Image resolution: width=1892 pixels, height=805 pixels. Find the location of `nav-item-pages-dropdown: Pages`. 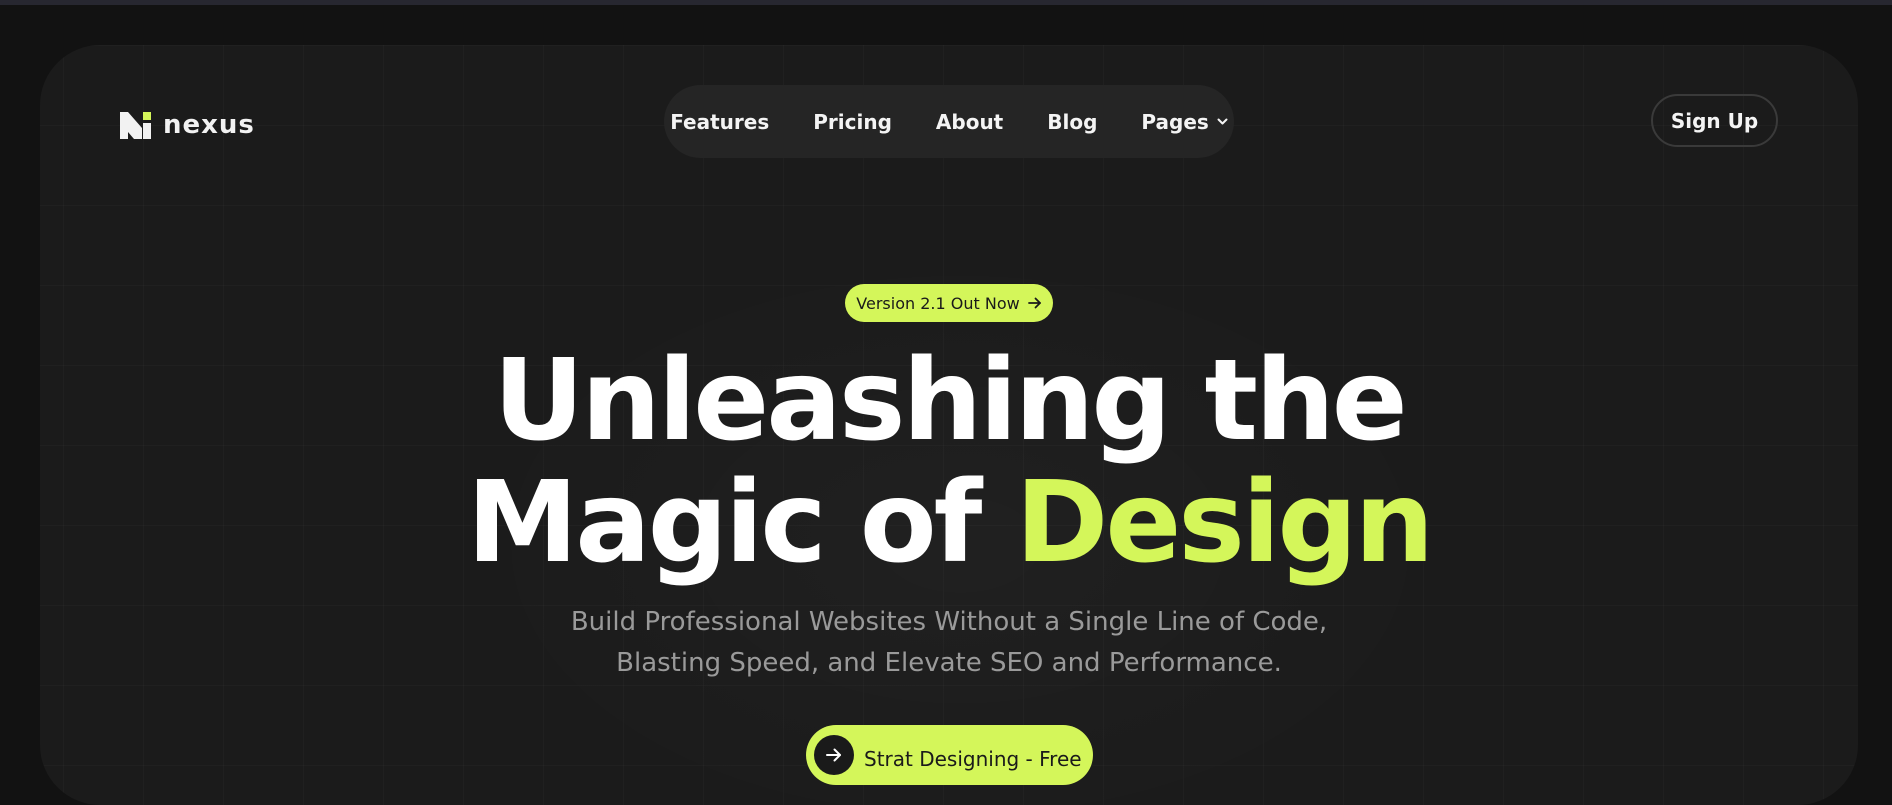

nav-item-pages-dropdown: Pages is located at coordinates (1184, 121).